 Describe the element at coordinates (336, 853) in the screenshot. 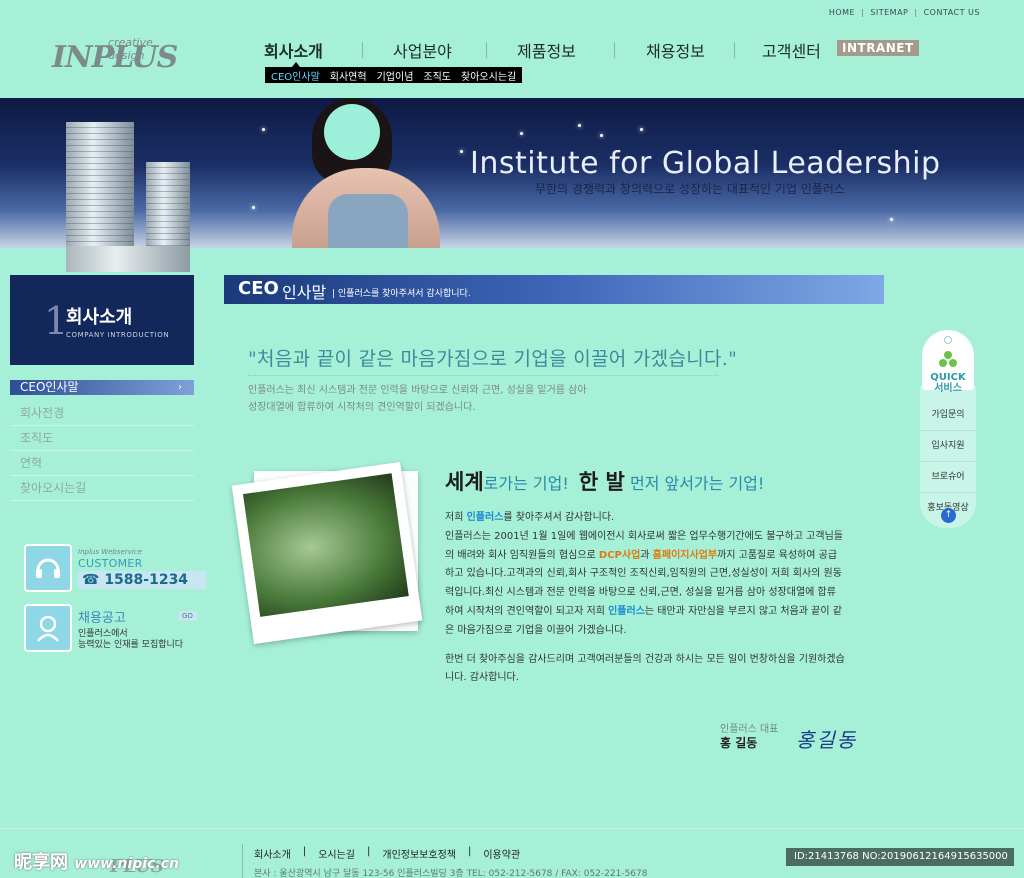

I see `footer-link-directions: 오시는길` at that location.